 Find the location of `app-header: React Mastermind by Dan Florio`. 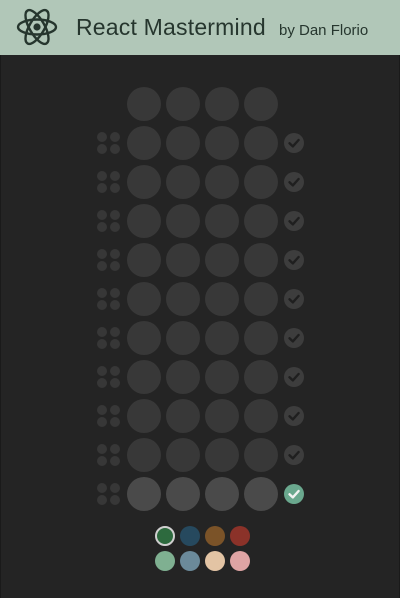

app-header: React Mastermind by Dan Florio is located at coordinates (200, 27).